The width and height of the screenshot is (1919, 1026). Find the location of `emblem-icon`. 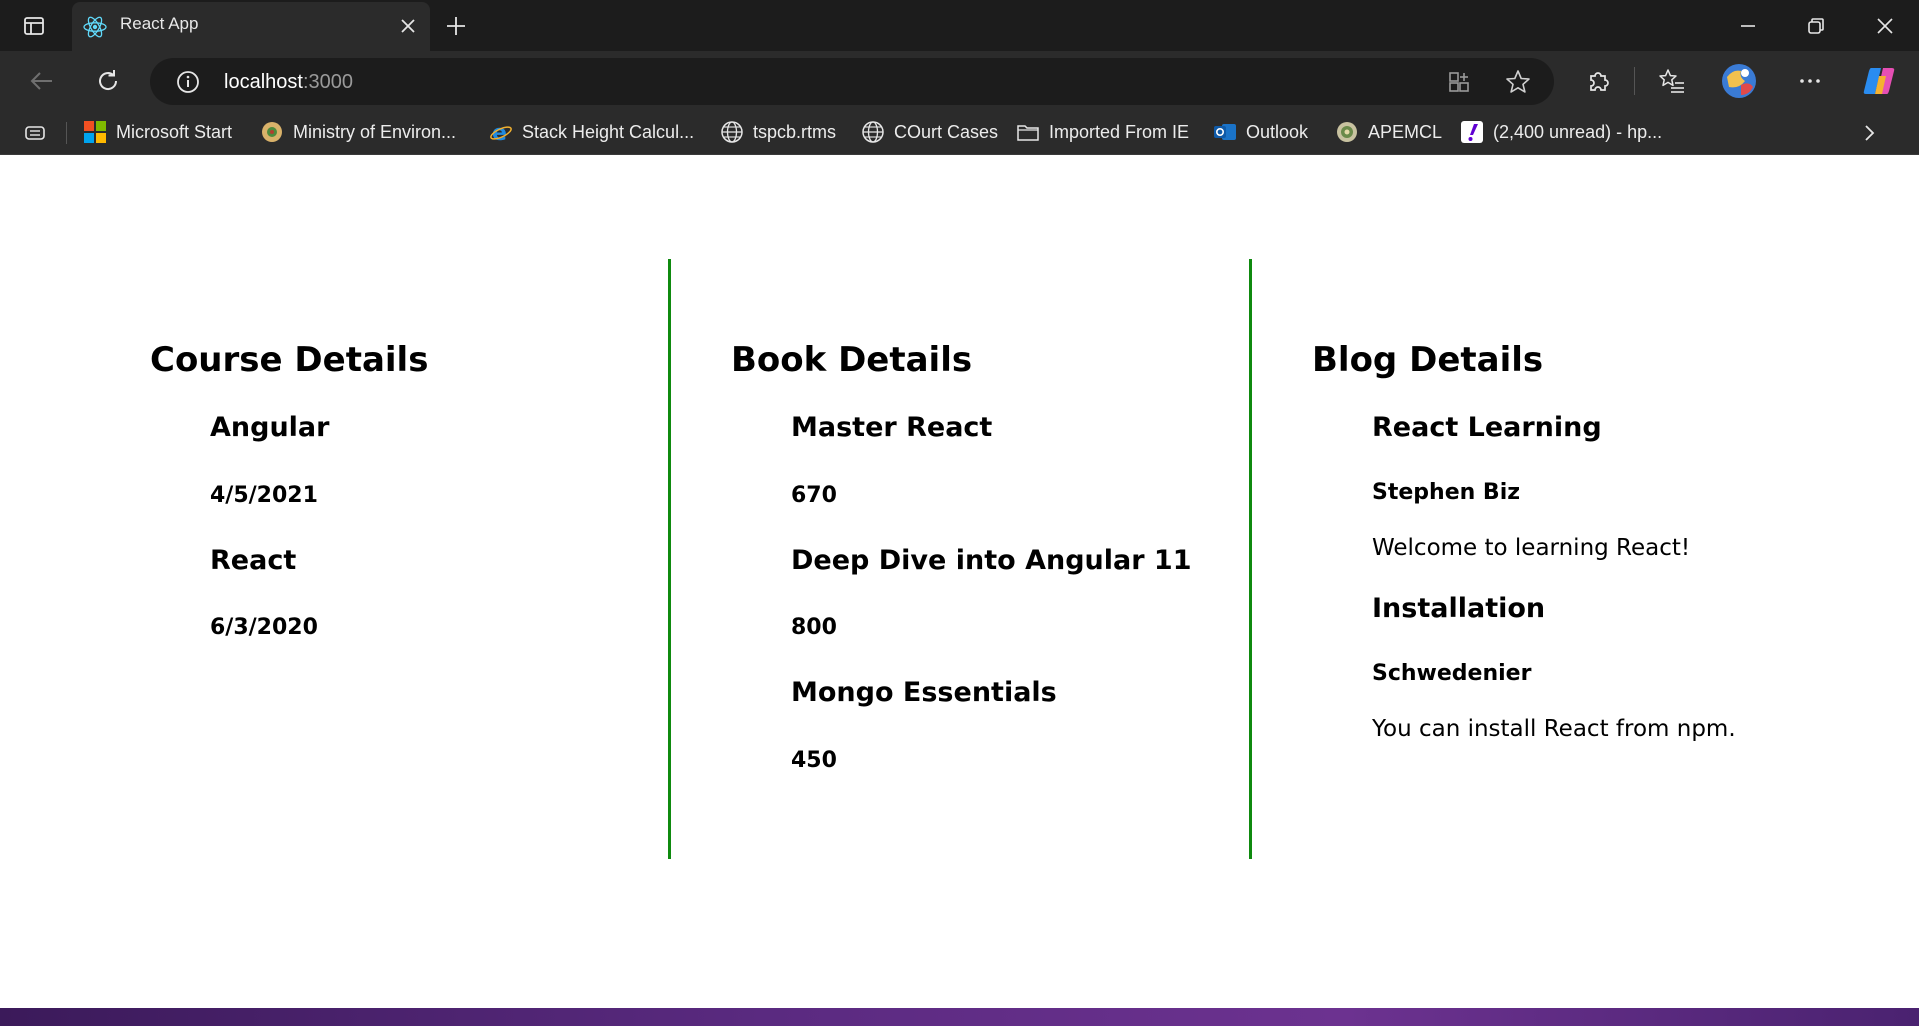

emblem-icon is located at coordinates (272, 132).